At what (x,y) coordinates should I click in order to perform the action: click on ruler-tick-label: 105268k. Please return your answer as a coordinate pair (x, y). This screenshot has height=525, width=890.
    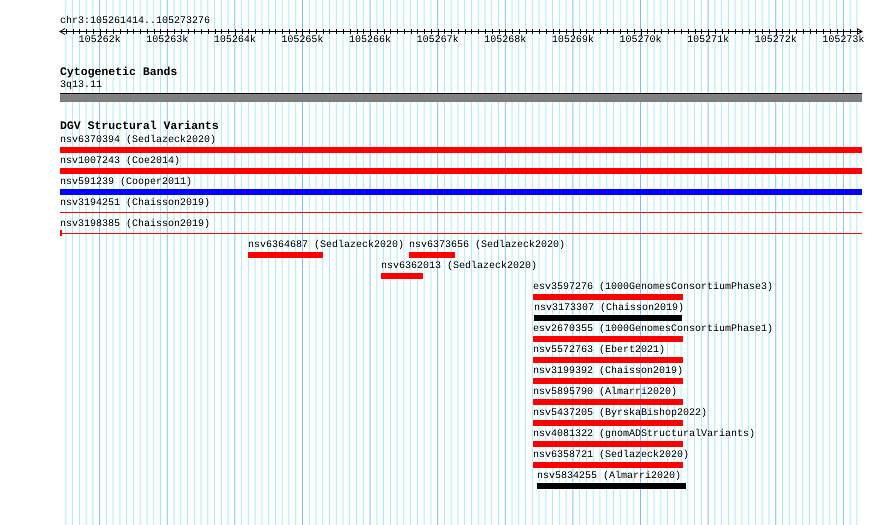
    Looking at the image, I should click on (505, 40).